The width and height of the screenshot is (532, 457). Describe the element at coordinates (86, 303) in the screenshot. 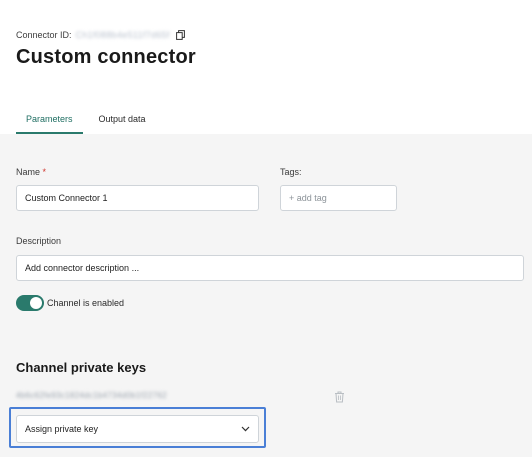

I see `channel-toggle-label: Channel is enabled` at that location.